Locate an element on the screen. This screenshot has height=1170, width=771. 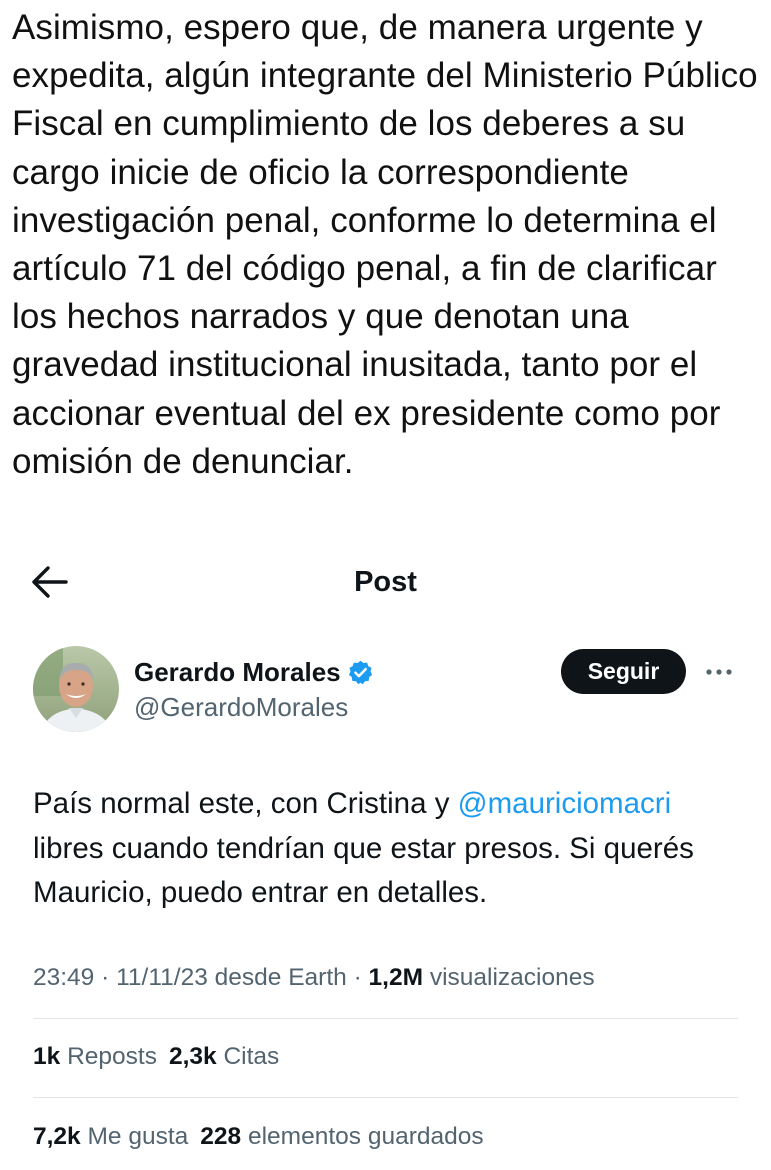
quotes-count: 2,3k is located at coordinates (192, 1056).